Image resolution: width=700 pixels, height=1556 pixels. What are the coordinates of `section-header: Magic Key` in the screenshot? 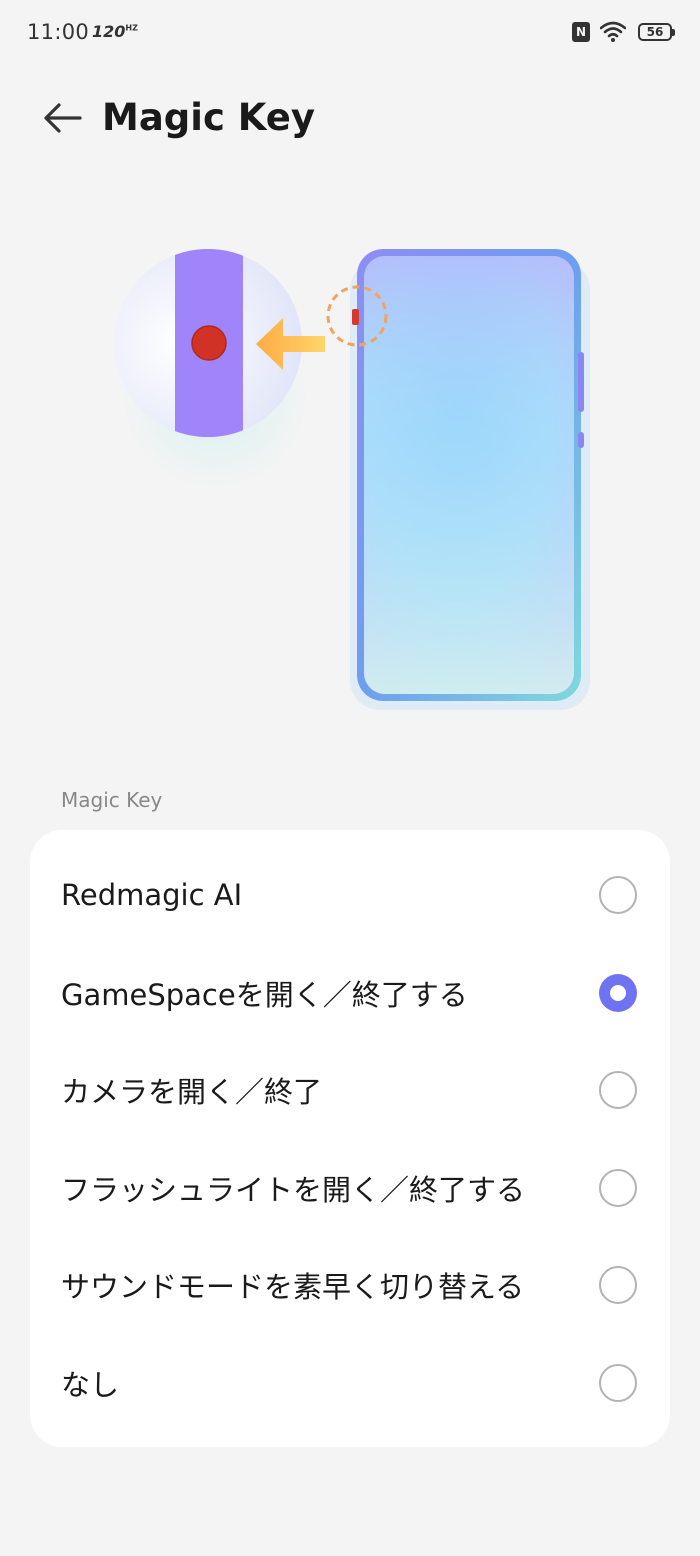 It's located at (112, 800).